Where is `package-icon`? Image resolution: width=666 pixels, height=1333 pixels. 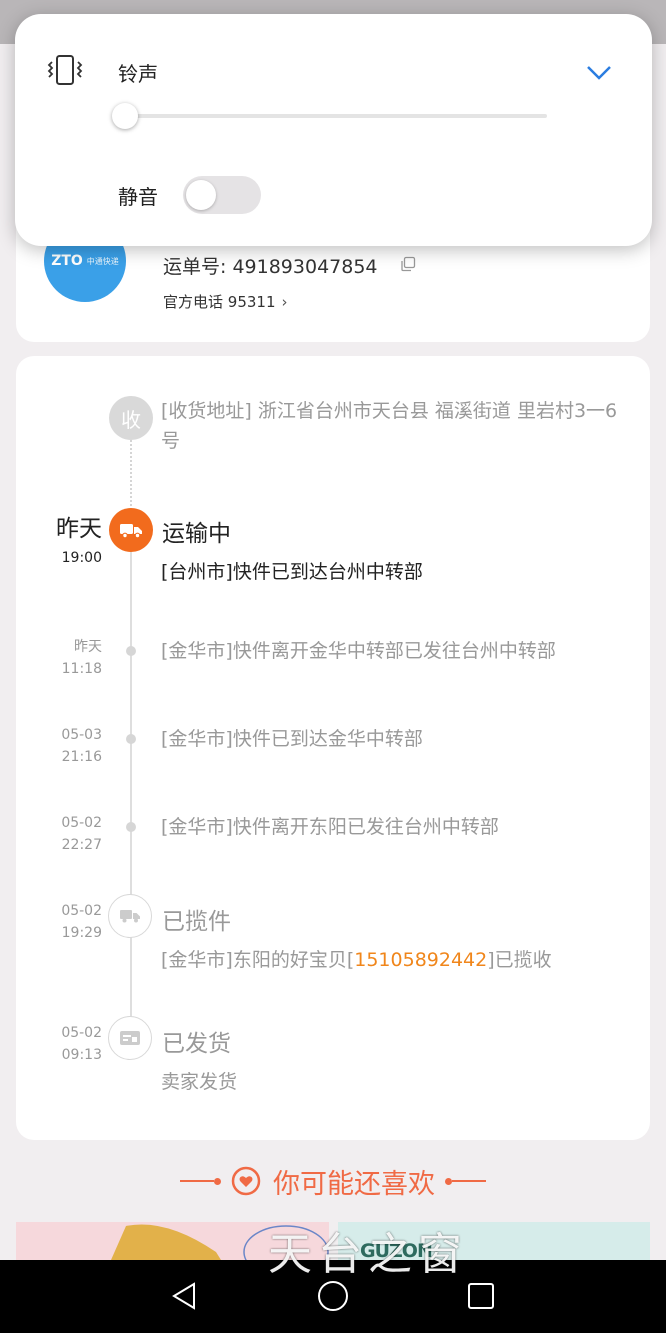 package-icon is located at coordinates (130, 1038).